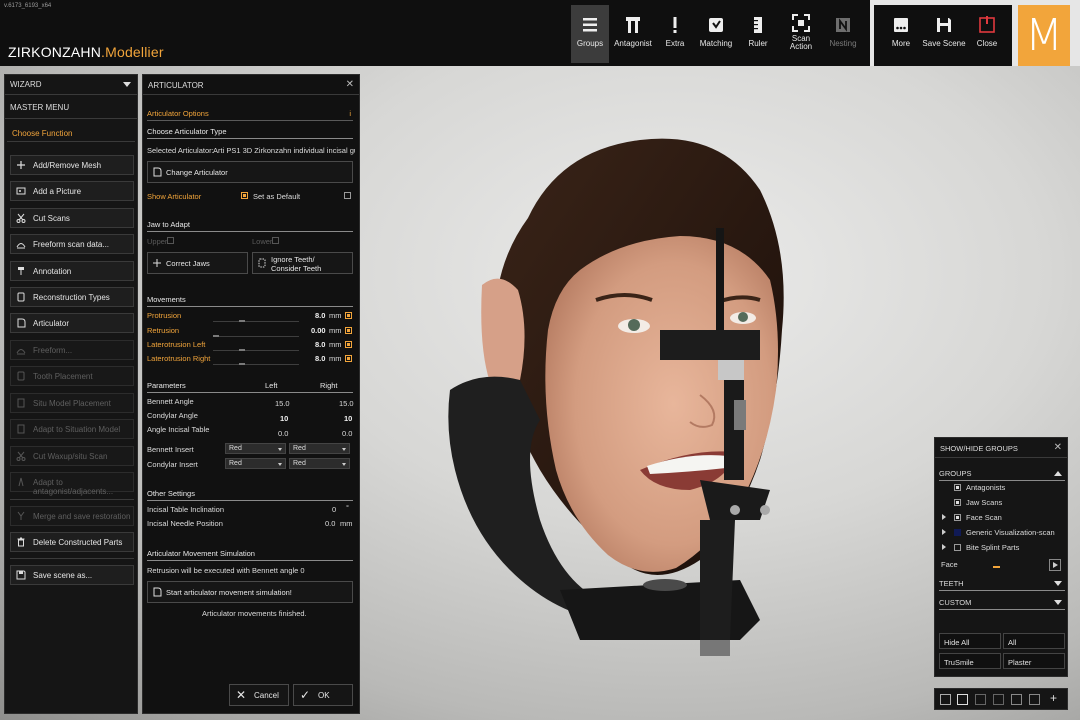 Image resolution: width=1080 pixels, height=720 pixels. I want to click on toolbar-groups-button: Groups, so click(590, 34).